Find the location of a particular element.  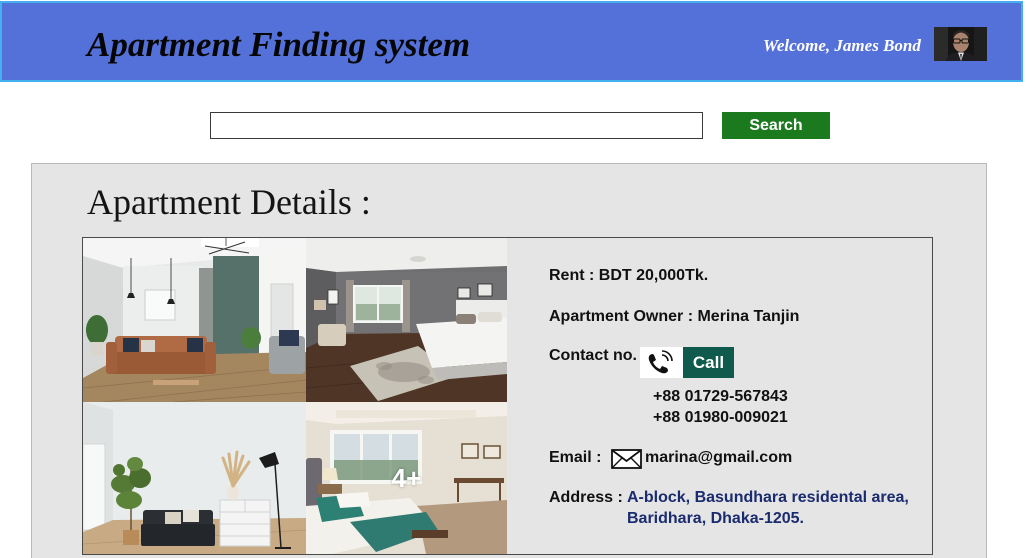

more-photos-label: 4+ is located at coordinates (406, 478).